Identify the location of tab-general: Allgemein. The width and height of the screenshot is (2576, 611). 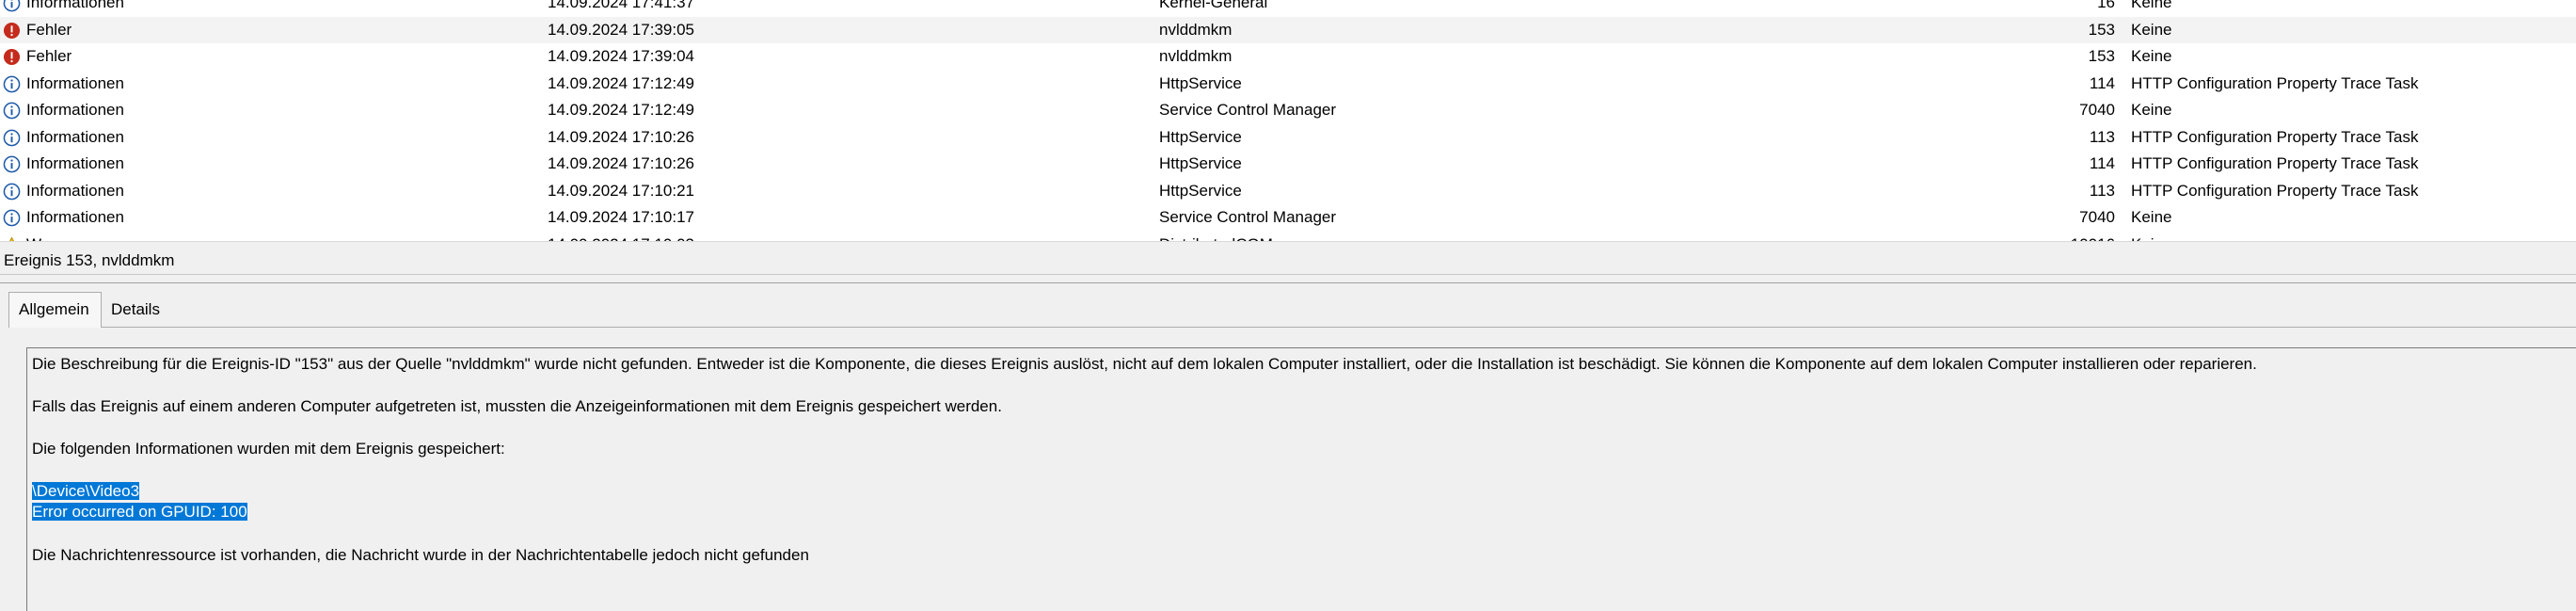
(55, 310).